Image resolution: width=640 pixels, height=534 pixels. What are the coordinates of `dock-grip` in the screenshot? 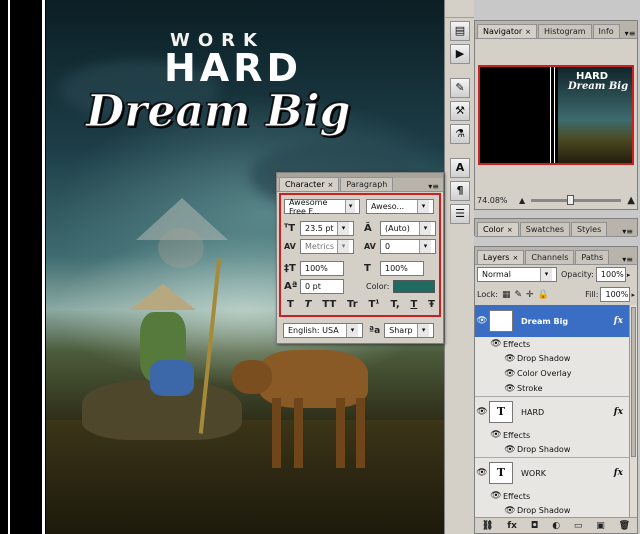 It's located at (459, 9).